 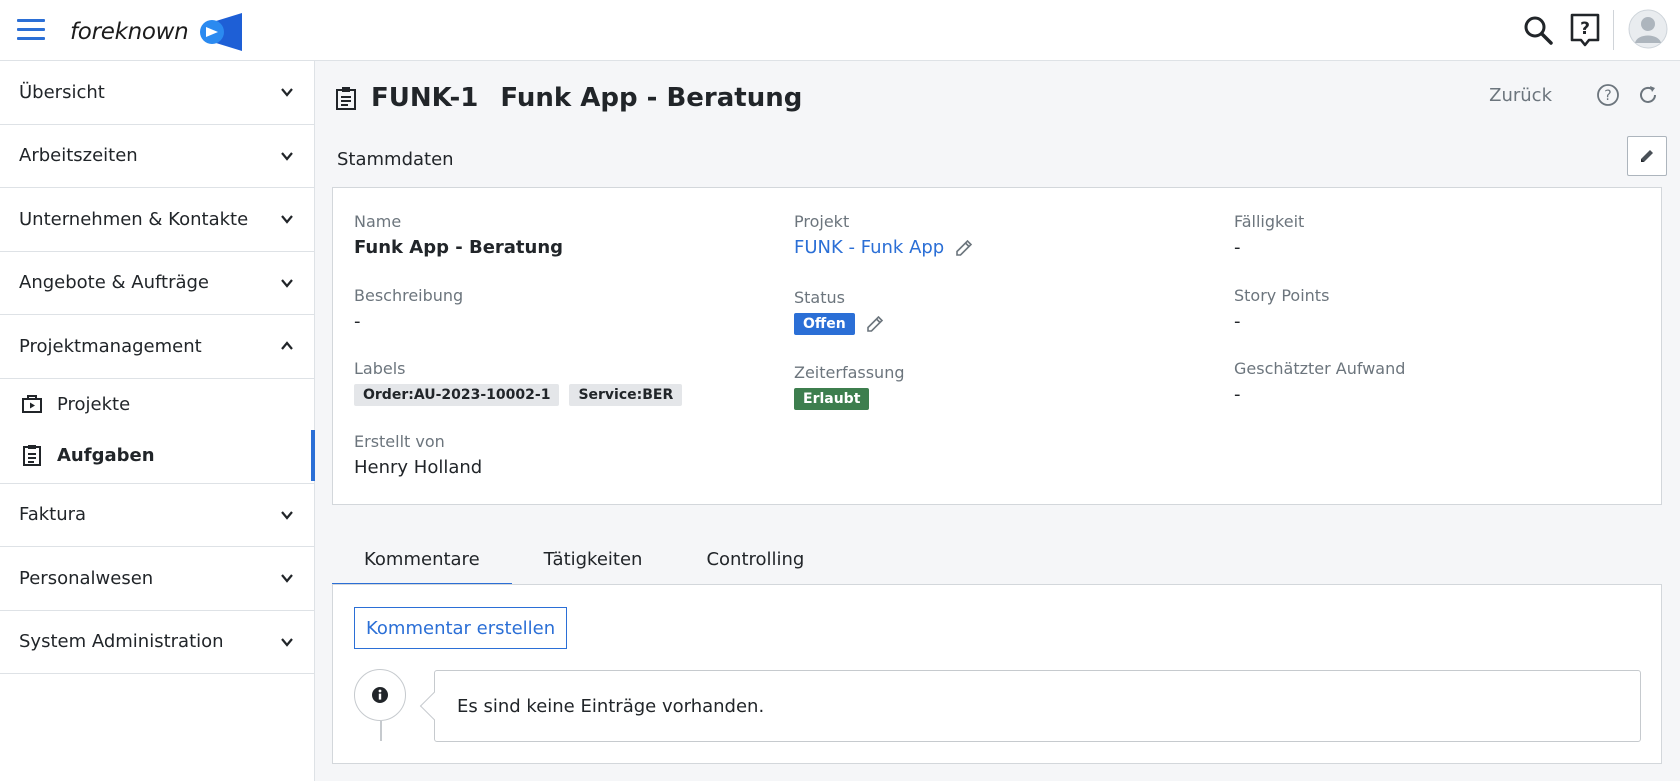 I want to click on sidebar-item-label: Projektmanagement, so click(x=110, y=346).